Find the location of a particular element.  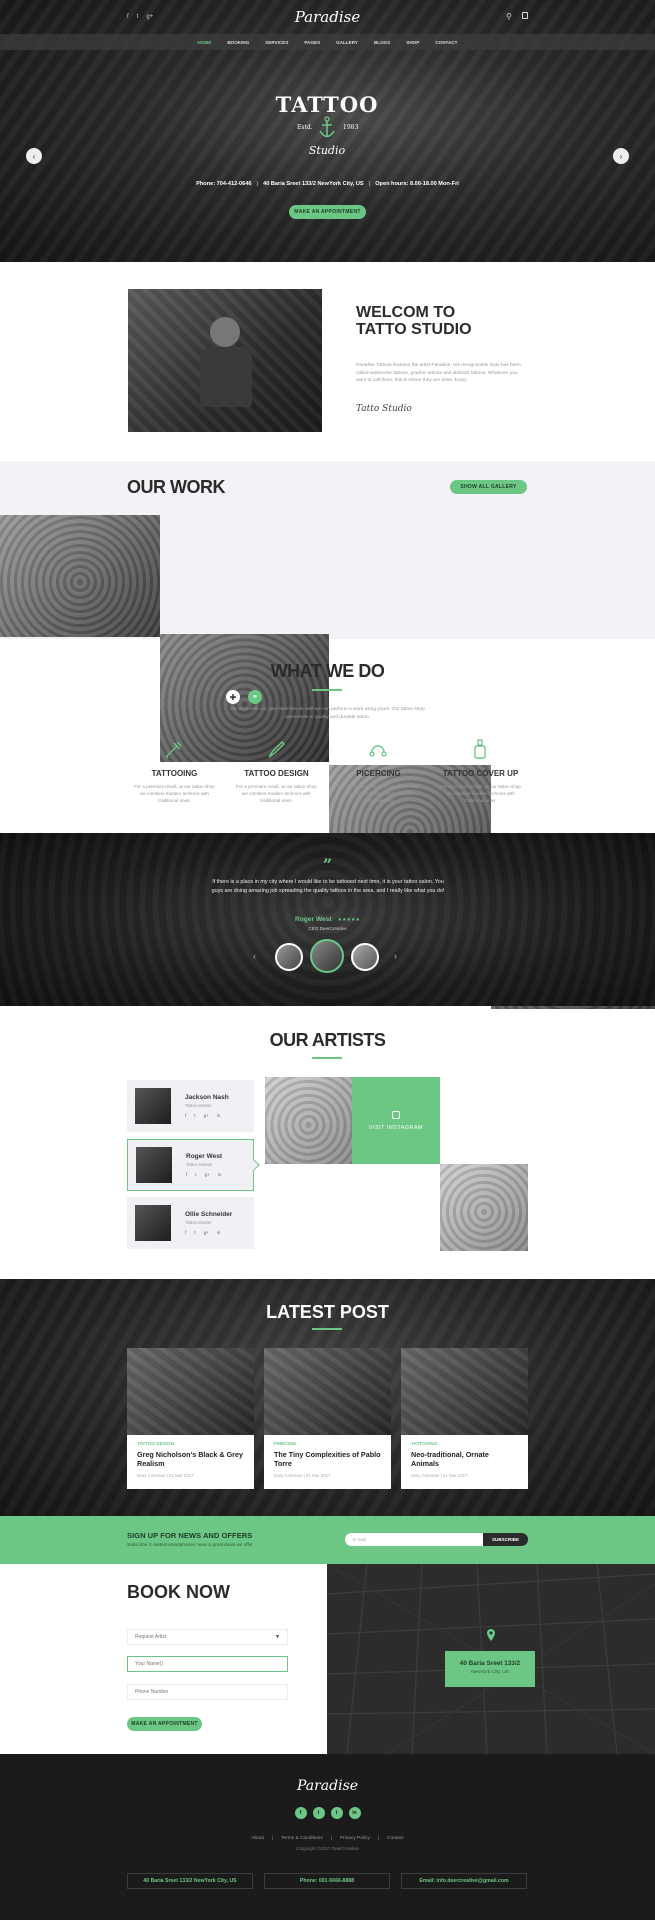

service-title: TATTOO DESIGN is located at coordinates (276, 773).